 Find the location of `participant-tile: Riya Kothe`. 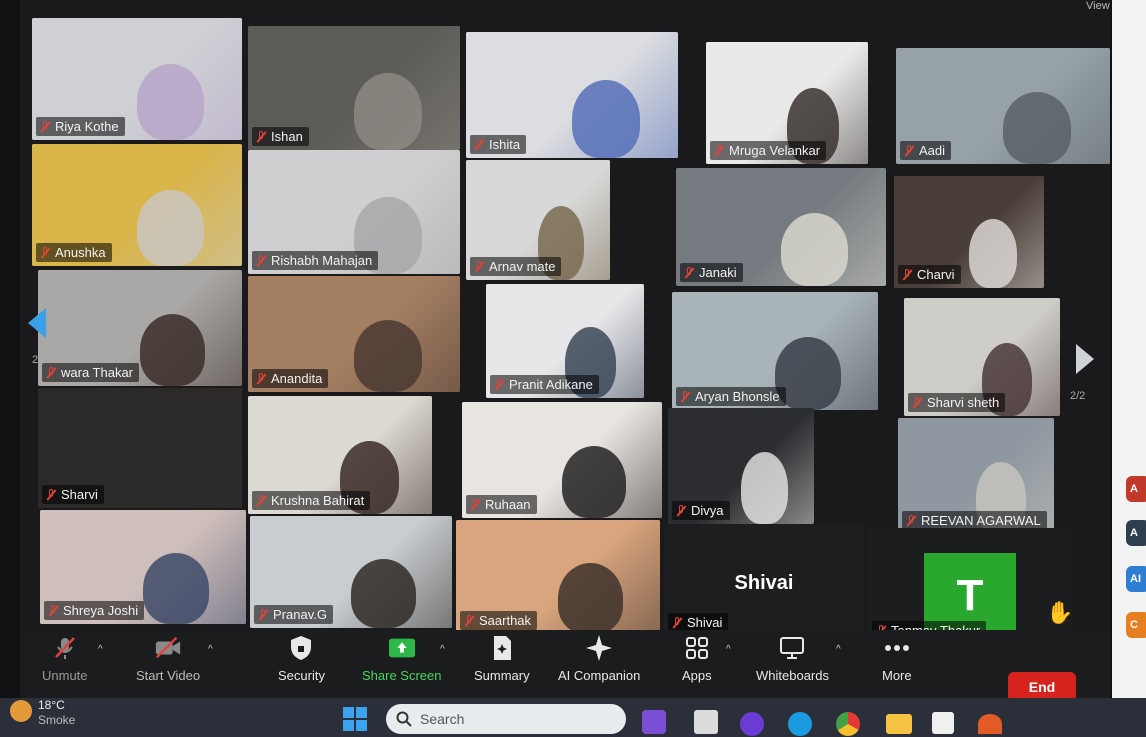

participant-tile: Riya Kothe is located at coordinates (137, 79).